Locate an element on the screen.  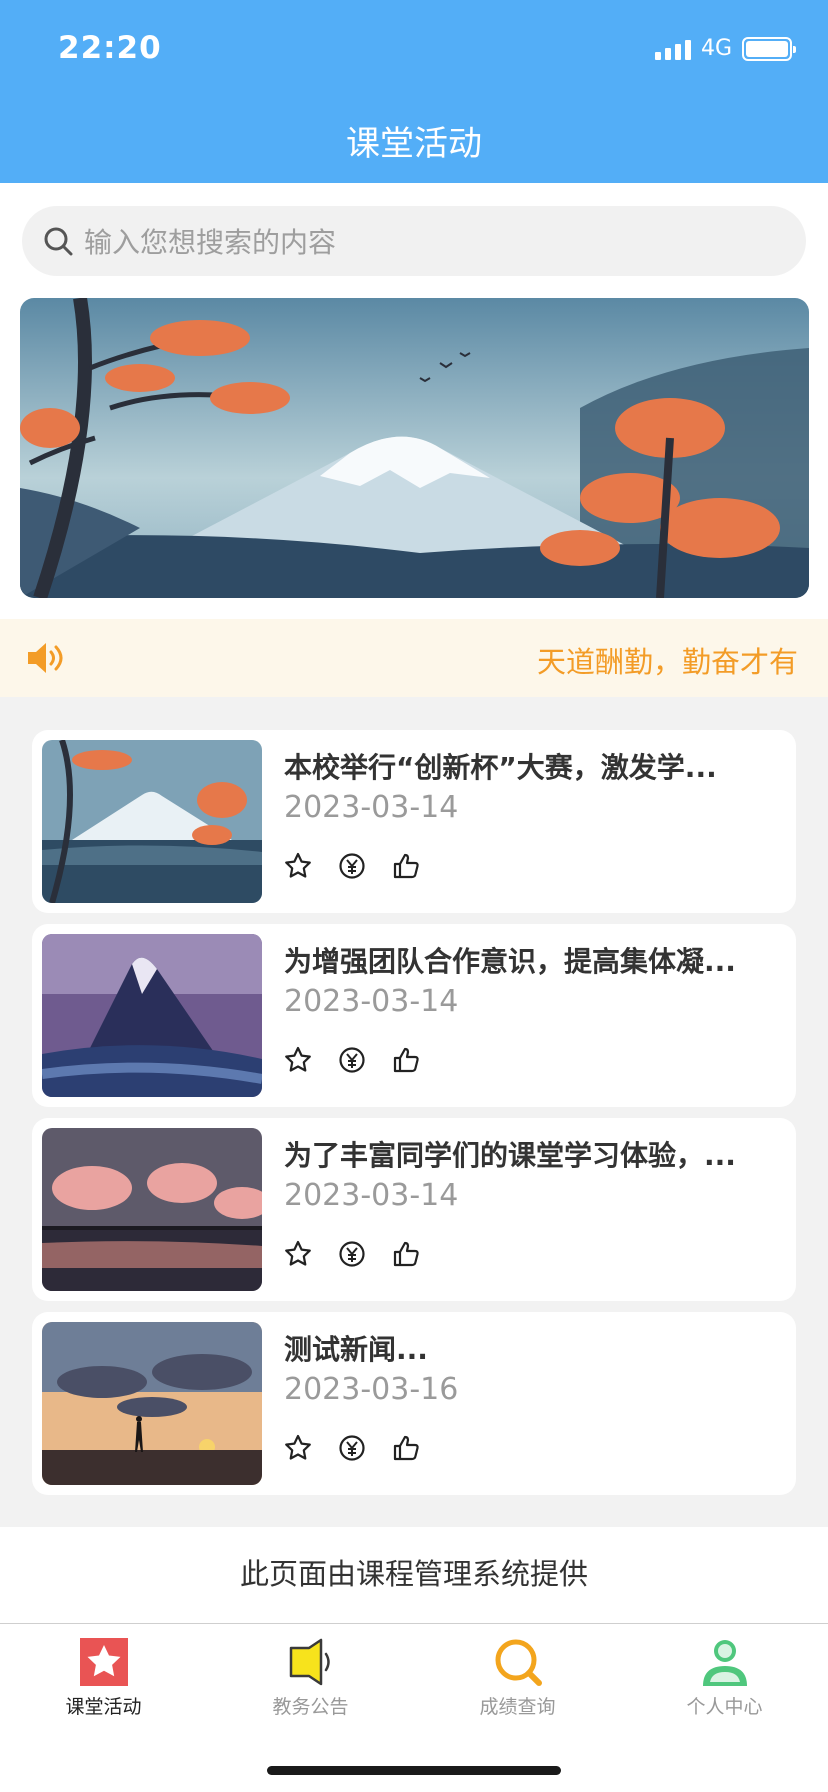
news-card: 为了丰富同学们的课堂学习体验，... 2023-03-14 is located at coordinates (414, 1209).